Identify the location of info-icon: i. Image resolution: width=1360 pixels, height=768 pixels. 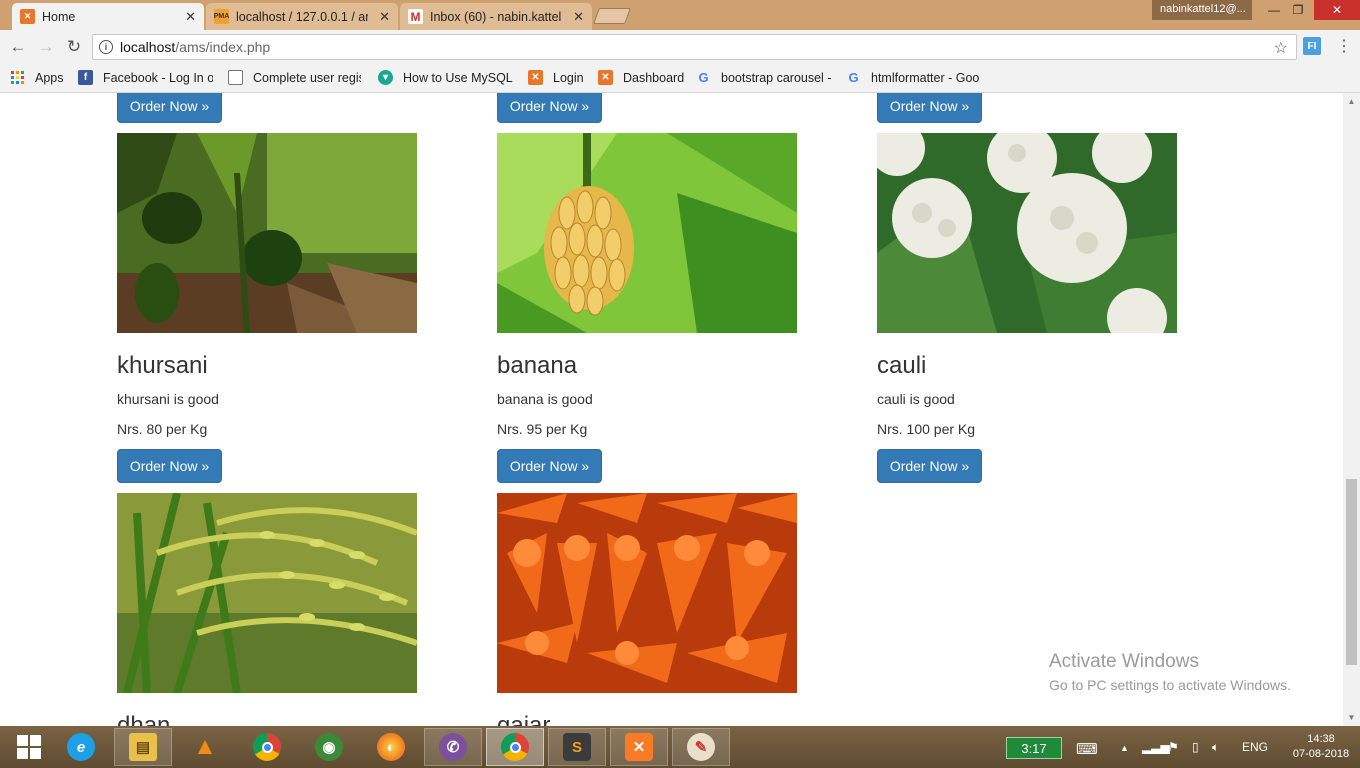
(106, 47).